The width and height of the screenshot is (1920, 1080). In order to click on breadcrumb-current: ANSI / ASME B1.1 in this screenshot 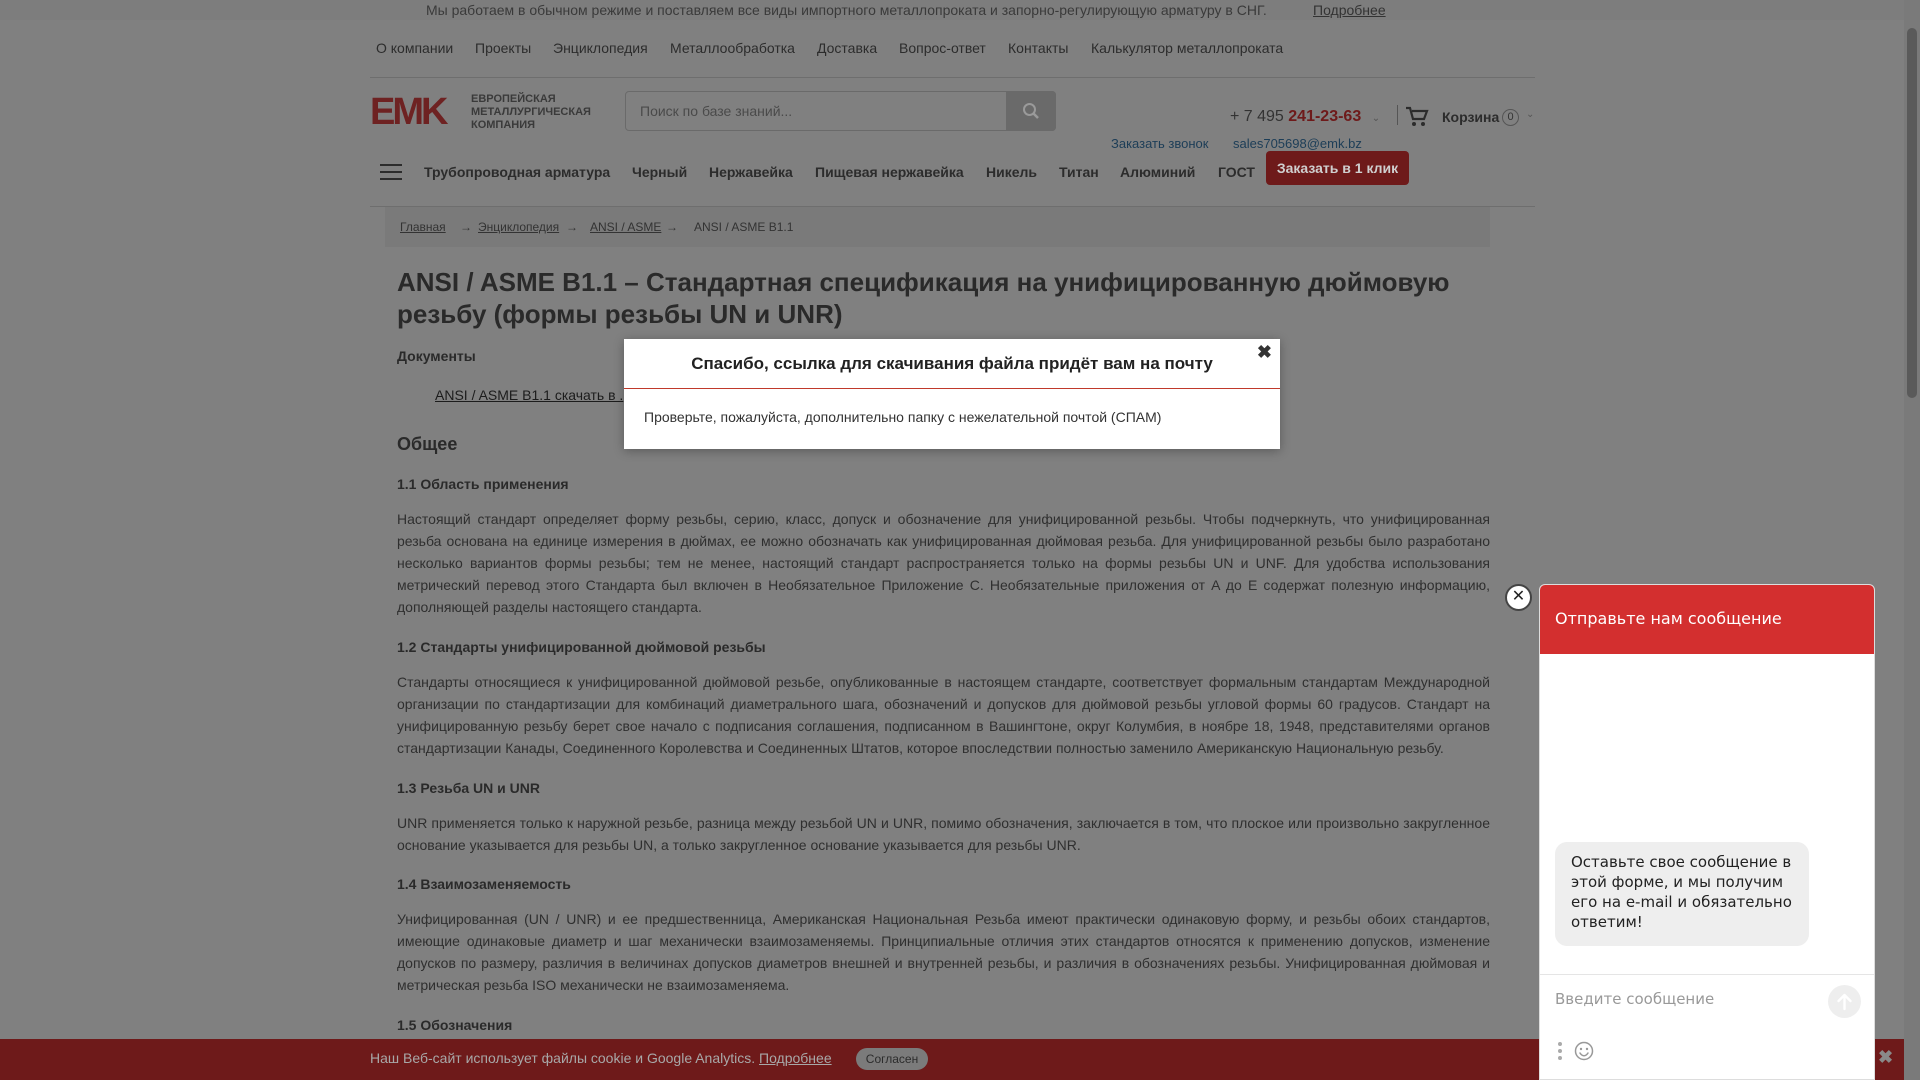, I will do `click(744, 227)`.